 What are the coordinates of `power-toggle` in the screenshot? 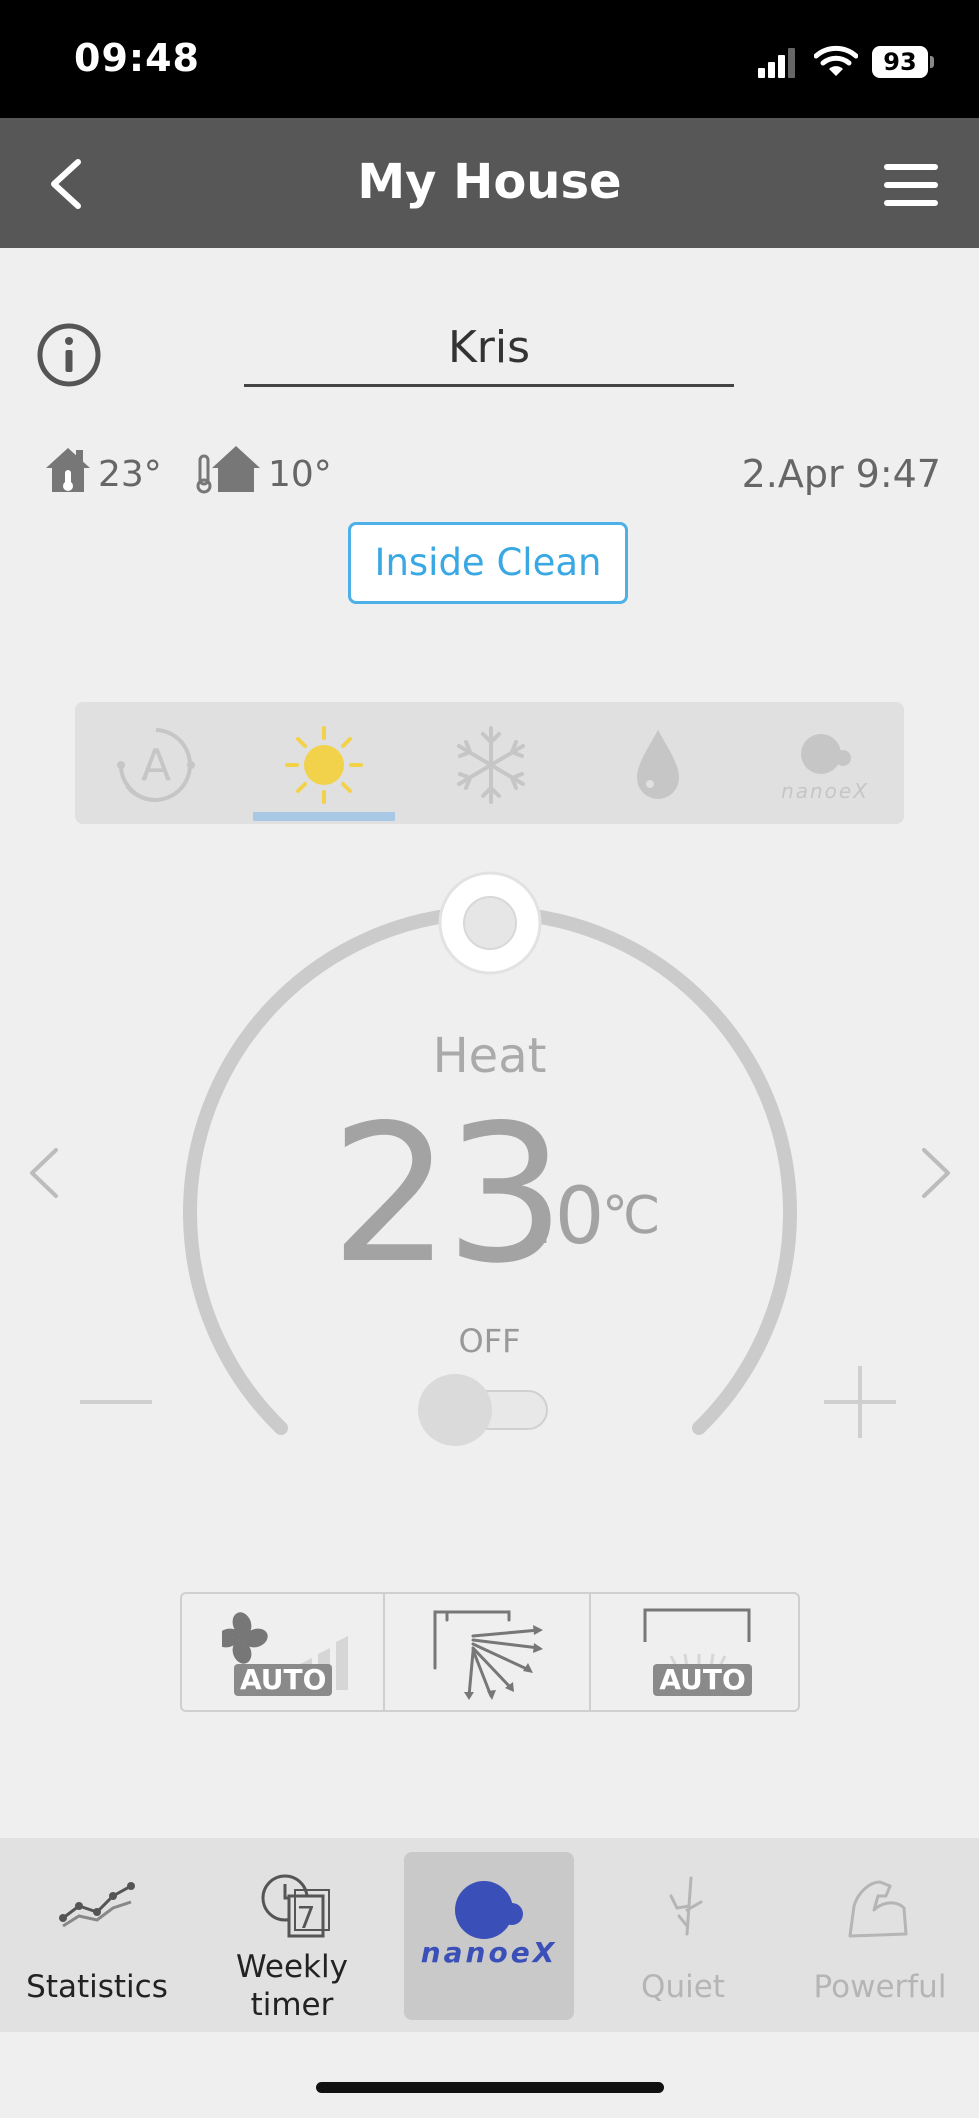 It's located at (483, 1410).